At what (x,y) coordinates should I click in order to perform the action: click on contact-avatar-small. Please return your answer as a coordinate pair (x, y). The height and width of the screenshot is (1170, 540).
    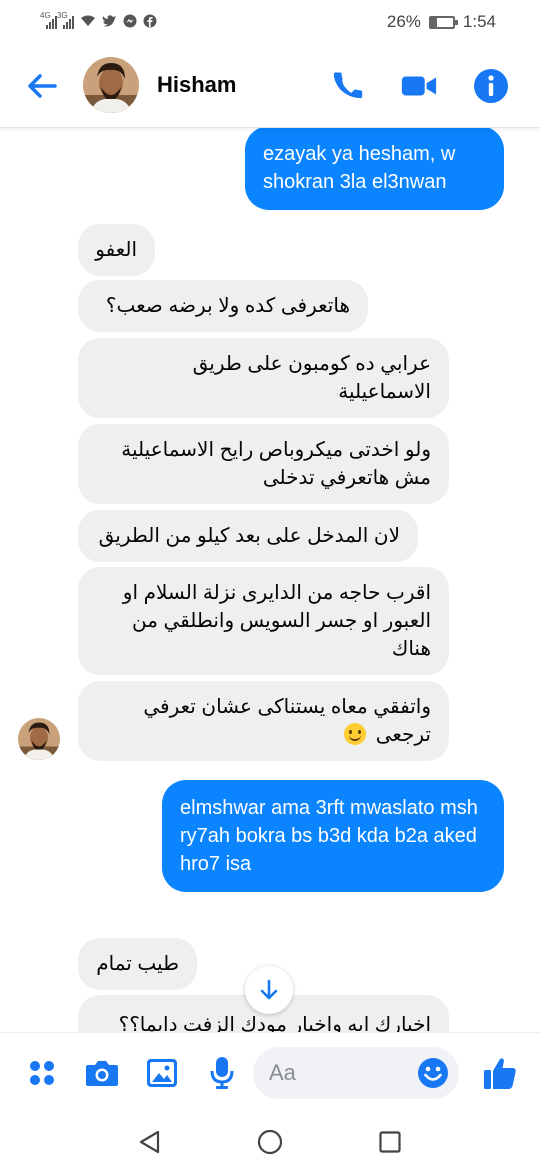
    Looking at the image, I should click on (39, 739).